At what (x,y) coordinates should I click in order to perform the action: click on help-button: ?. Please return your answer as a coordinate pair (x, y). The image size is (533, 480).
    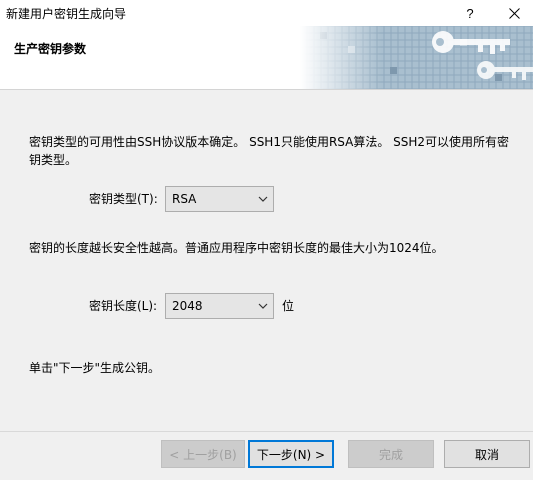
    Looking at the image, I should click on (470, 13).